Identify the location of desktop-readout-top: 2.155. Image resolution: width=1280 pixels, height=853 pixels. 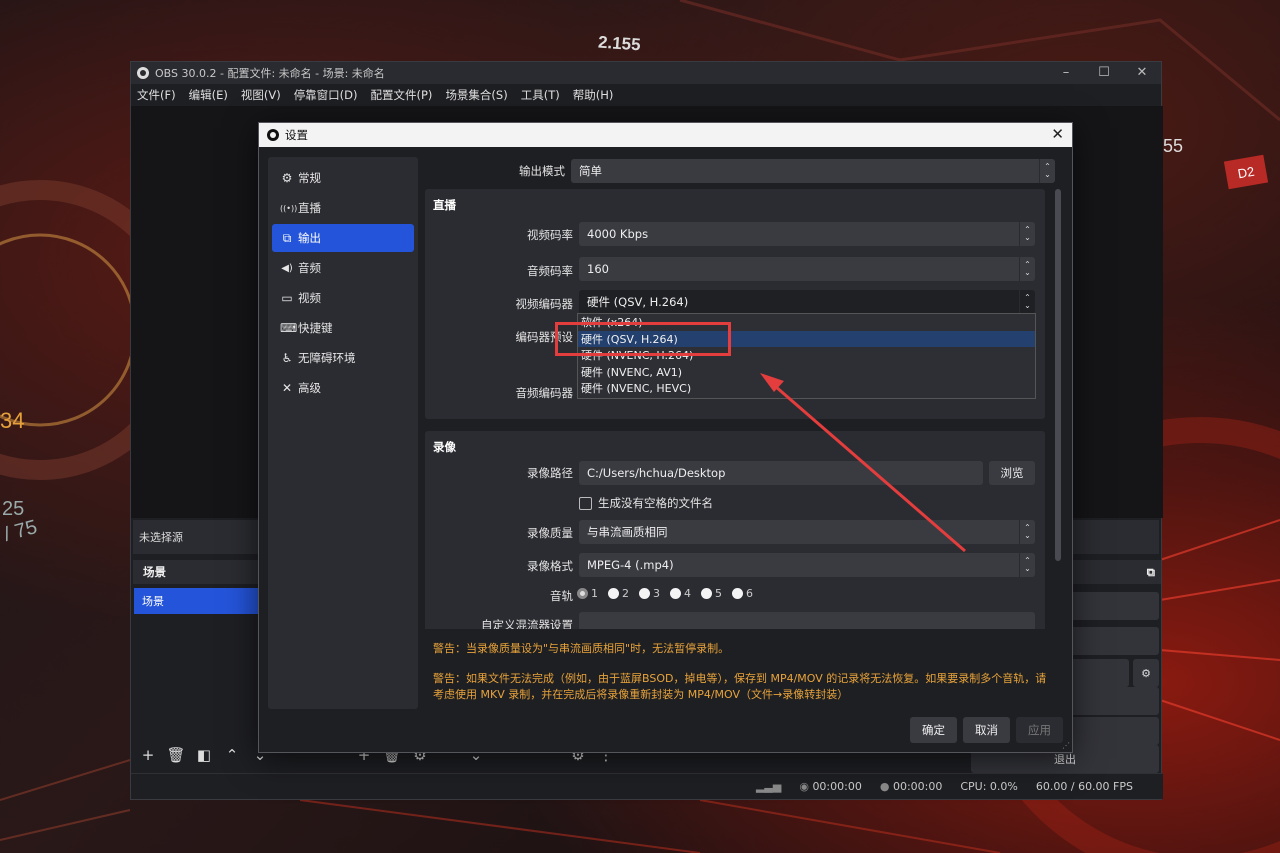
(619, 43).